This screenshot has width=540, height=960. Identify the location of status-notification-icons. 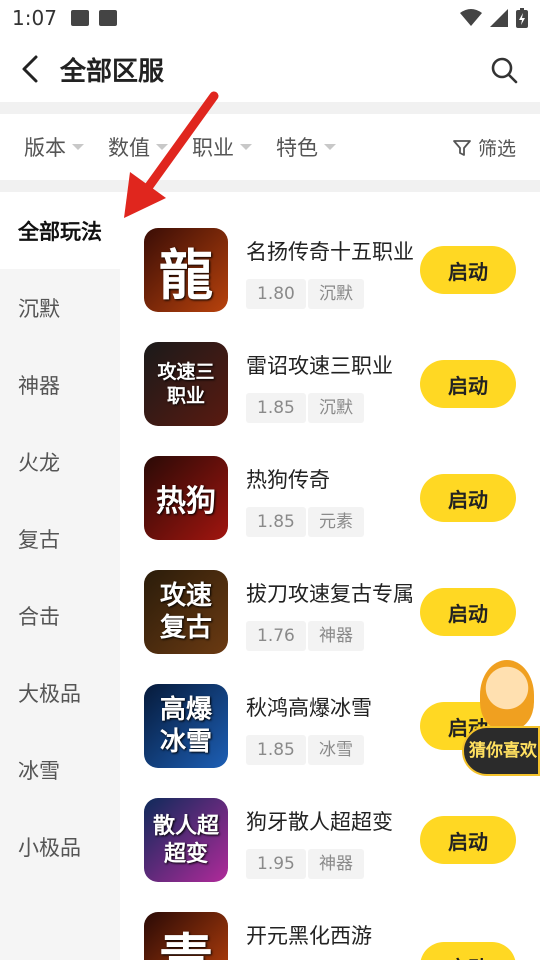
(93, 18).